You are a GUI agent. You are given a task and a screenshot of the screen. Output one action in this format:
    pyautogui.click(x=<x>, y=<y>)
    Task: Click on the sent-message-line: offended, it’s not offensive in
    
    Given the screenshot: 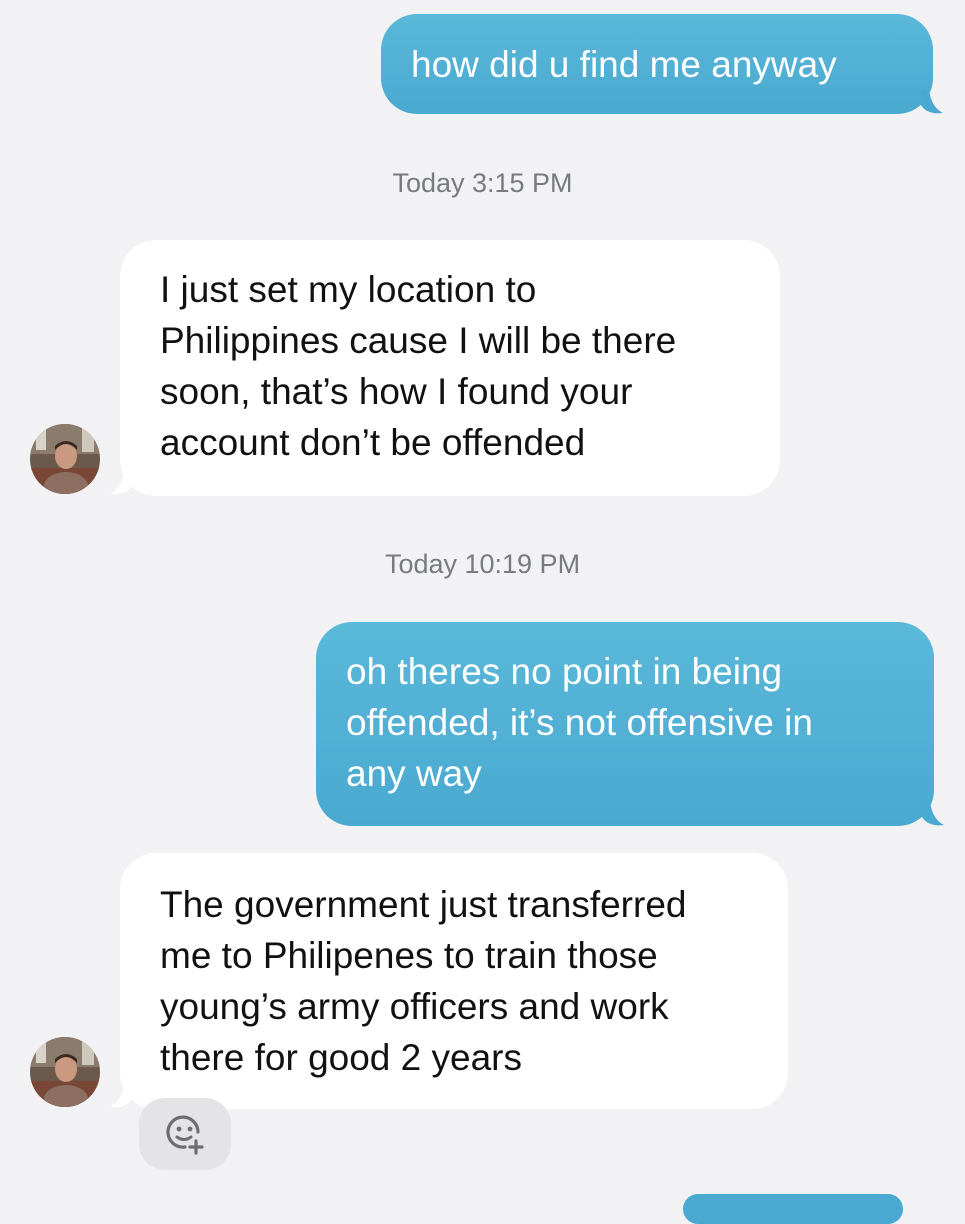 What is the action you would take?
    pyautogui.click(x=579, y=722)
    